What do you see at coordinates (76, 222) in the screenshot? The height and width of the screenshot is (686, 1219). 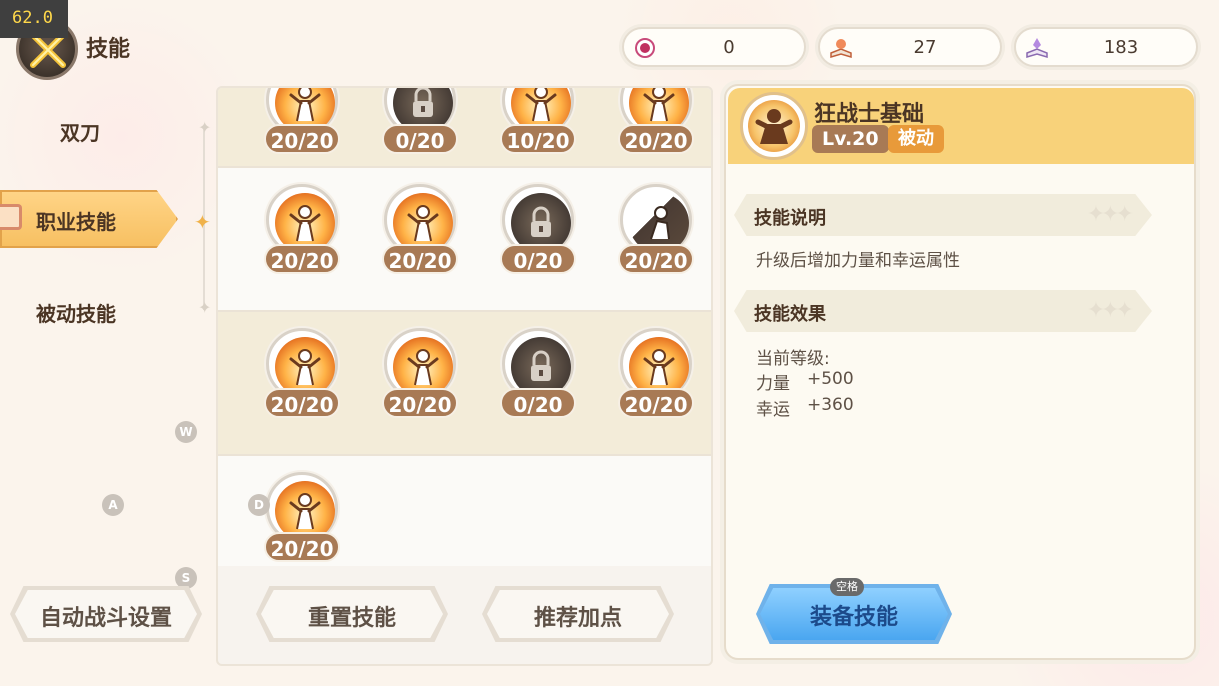 I see `menu-item-label: 职业技能` at bounding box center [76, 222].